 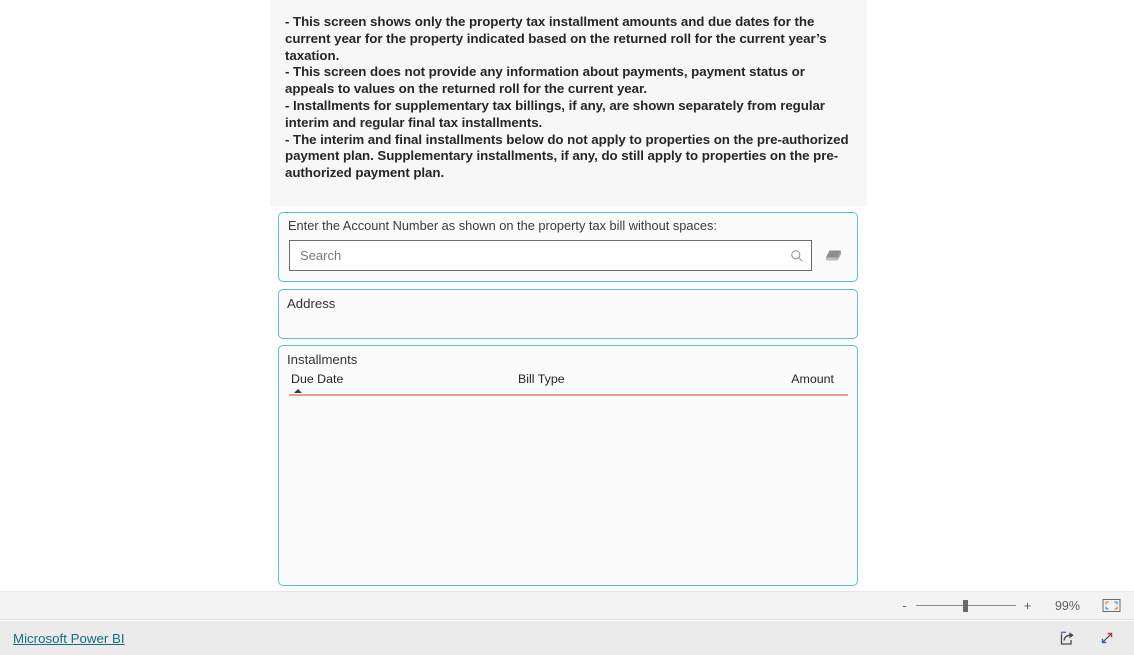 What do you see at coordinates (568, 314) in the screenshot?
I see `address-card: Address` at bounding box center [568, 314].